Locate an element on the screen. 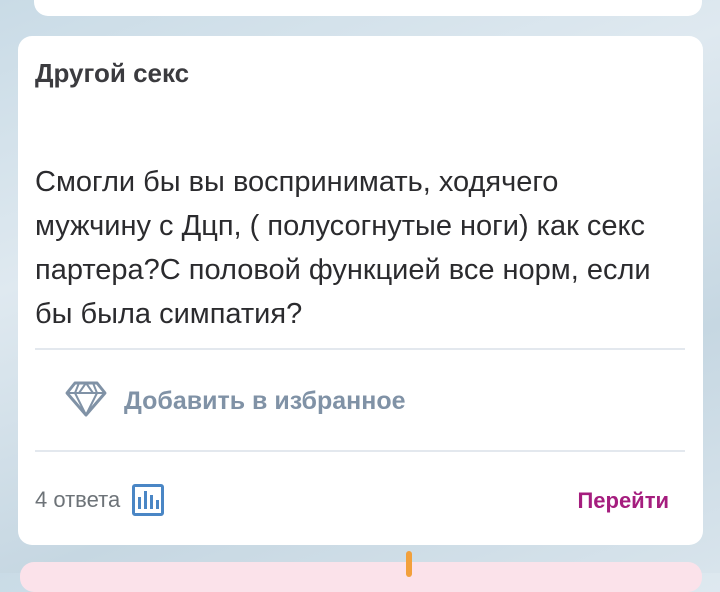 The image size is (720, 592). favorite-label: Добавить в избранное is located at coordinates (265, 400).